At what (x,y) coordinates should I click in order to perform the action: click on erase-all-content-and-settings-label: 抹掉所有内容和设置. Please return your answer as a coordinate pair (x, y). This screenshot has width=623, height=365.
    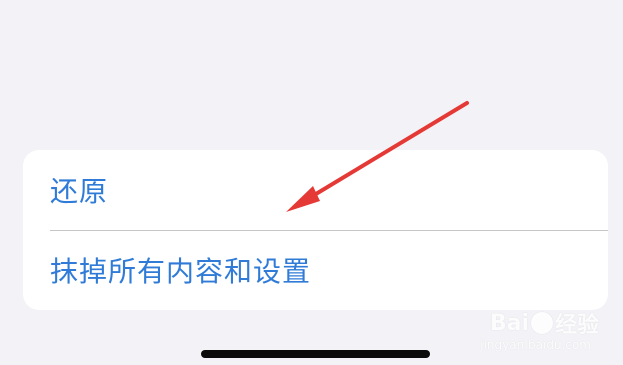
    Looking at the image, I should click on (181, 271).